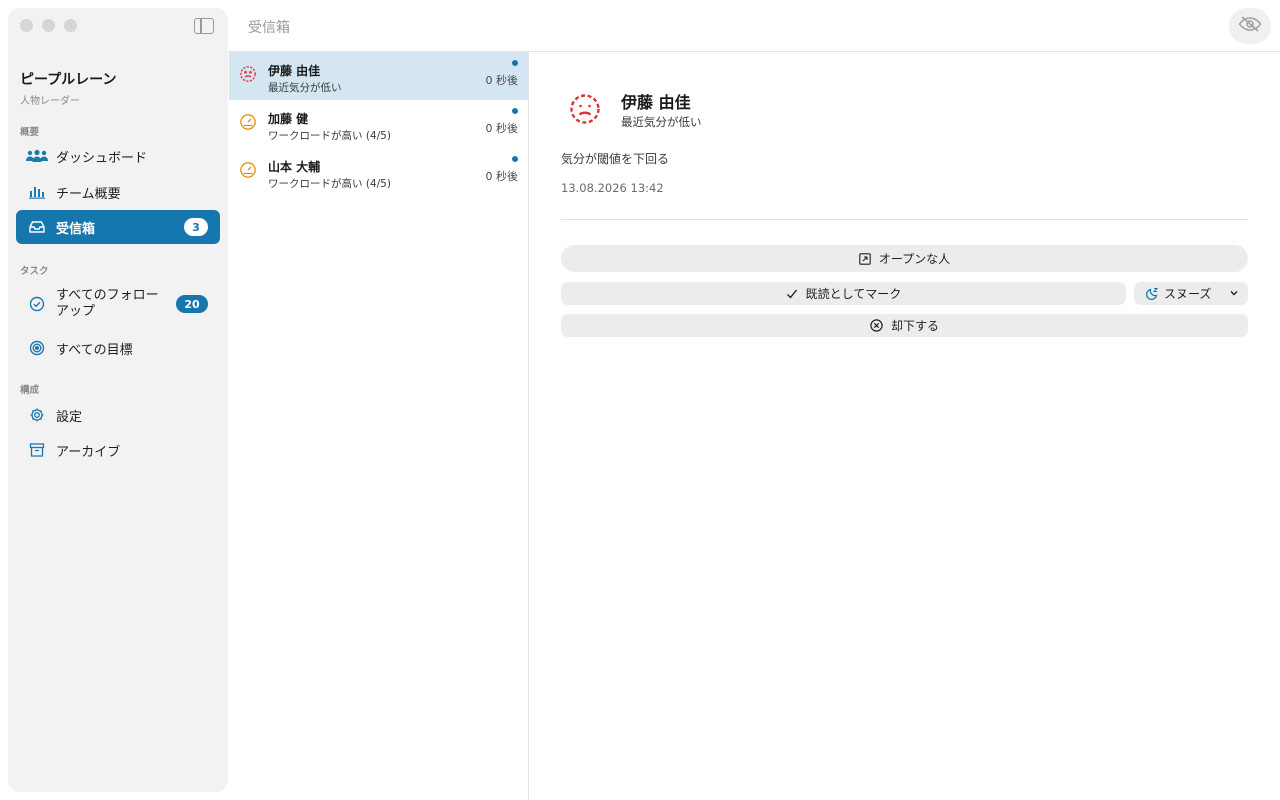  I want to click on check-circle-icon, so click(37, 304).